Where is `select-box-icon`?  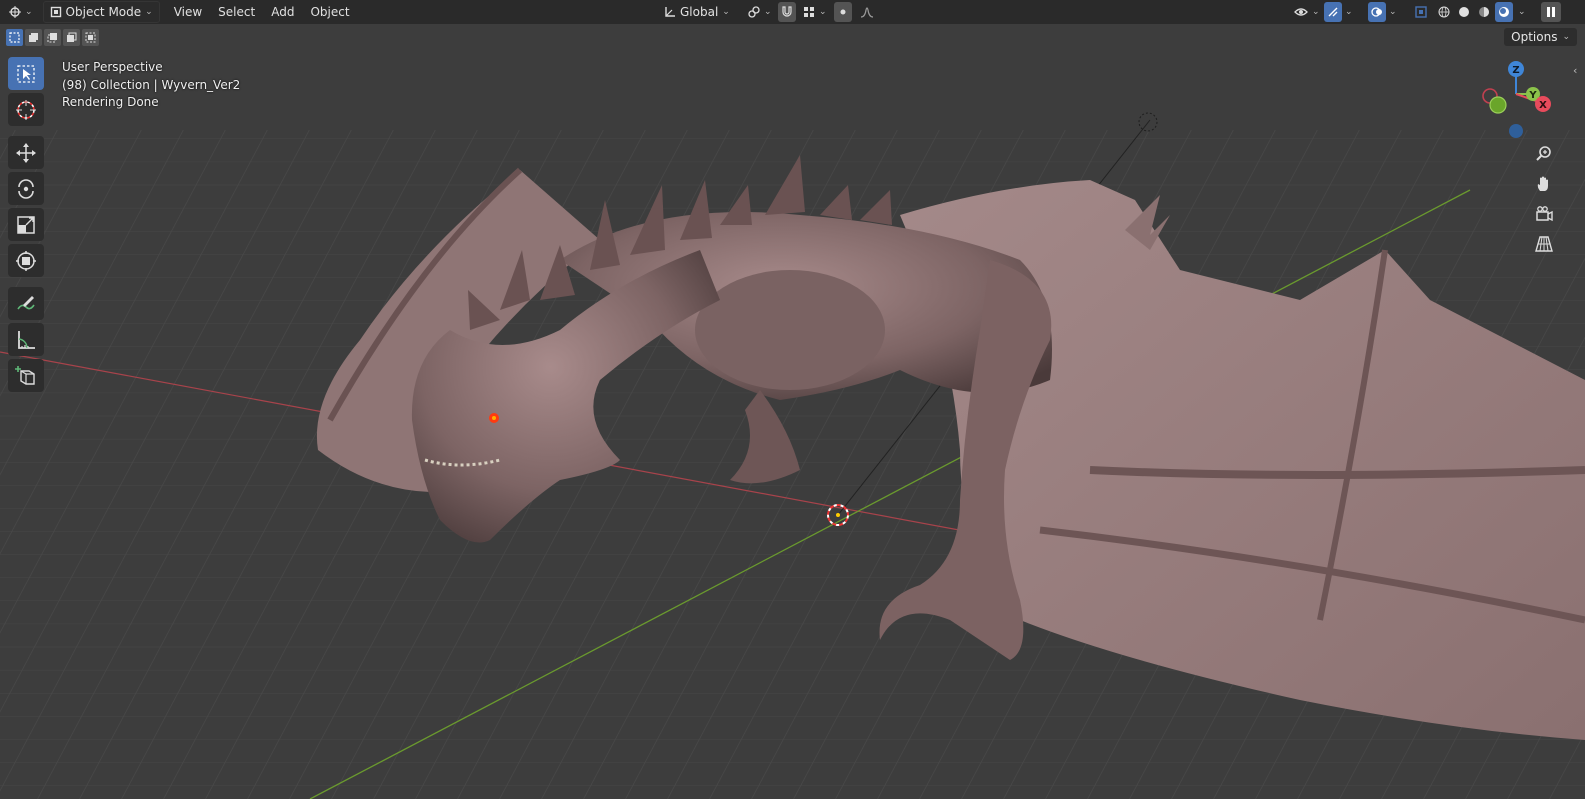
select-box-icon is located at coordinates (26, 73).